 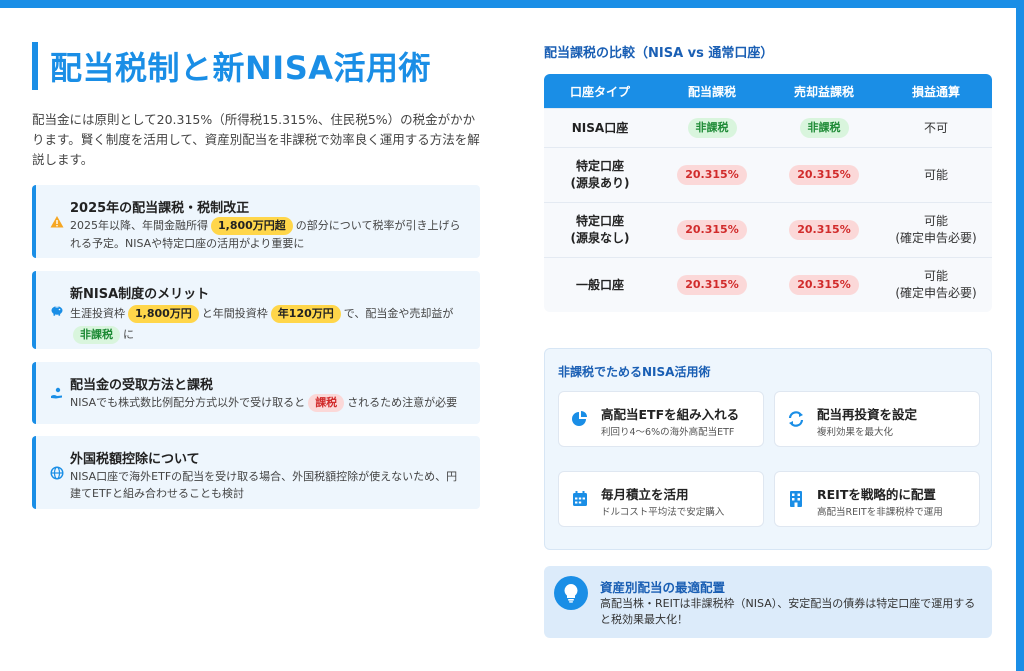 What do you see at coordinates (935, 174) in the screenshot?
I see `loss-offset-cell: 可能` at bounding box center [935, 174].